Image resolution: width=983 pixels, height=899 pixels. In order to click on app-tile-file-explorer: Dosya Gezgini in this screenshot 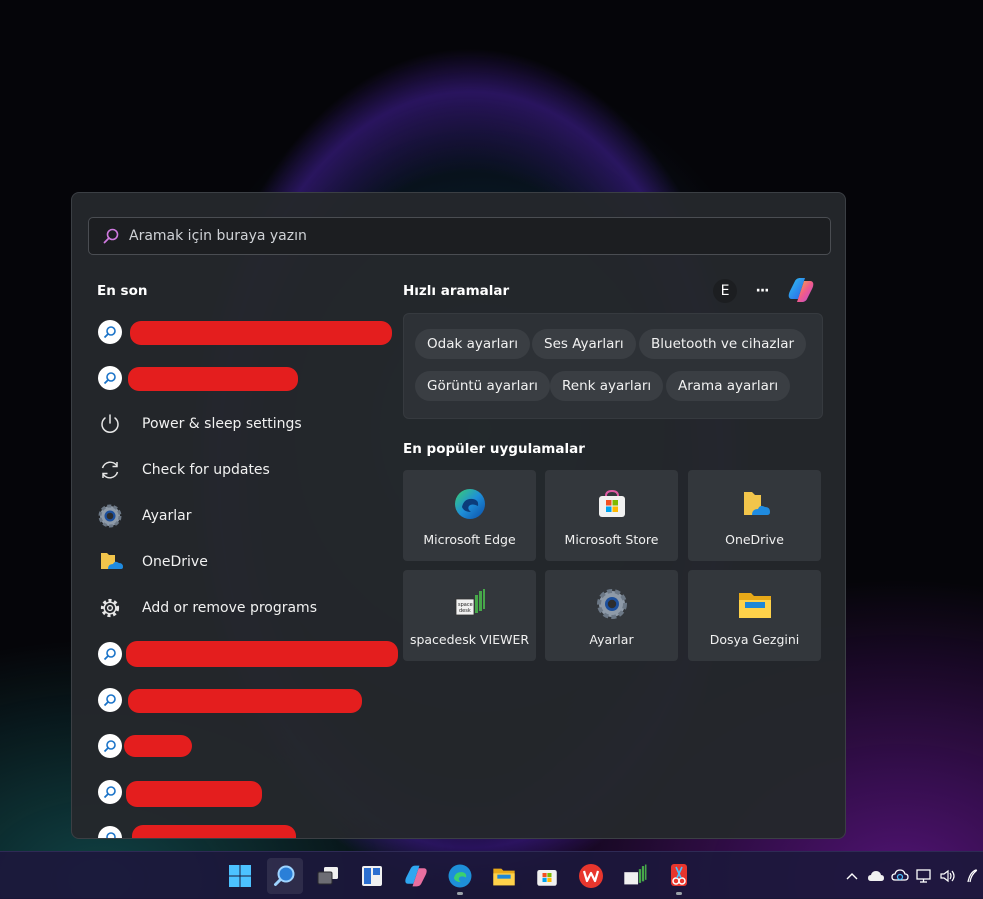, I will do `click(754, 615)`.